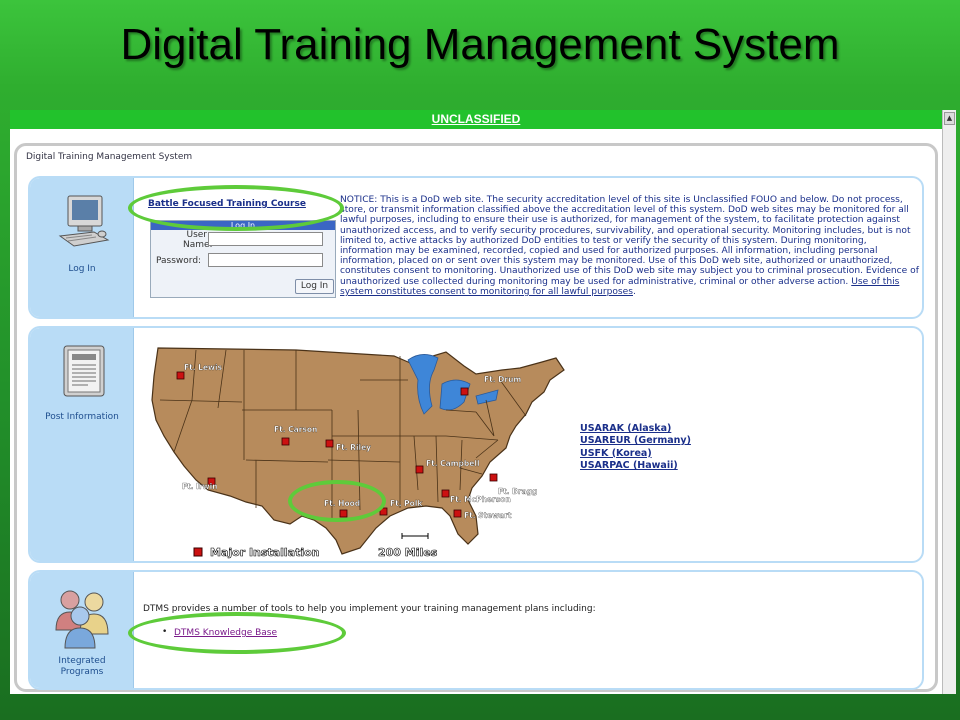 This screenshot has height=720, width=960. What do you see at coordinates (949, 402) in the screenshot?
I see `vertical-scrollbar: ▲` at bounding box center [949, 402].